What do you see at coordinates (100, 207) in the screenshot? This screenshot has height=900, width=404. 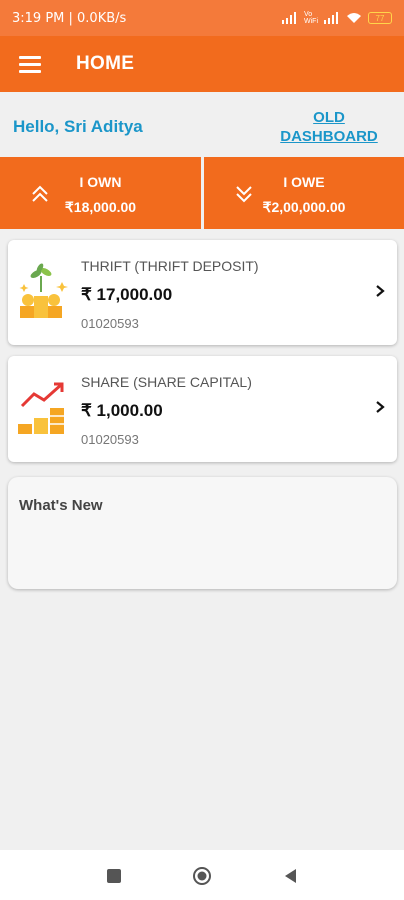 I see `i-own-value: ₹18,000.00` at bounding box center [100, 207].